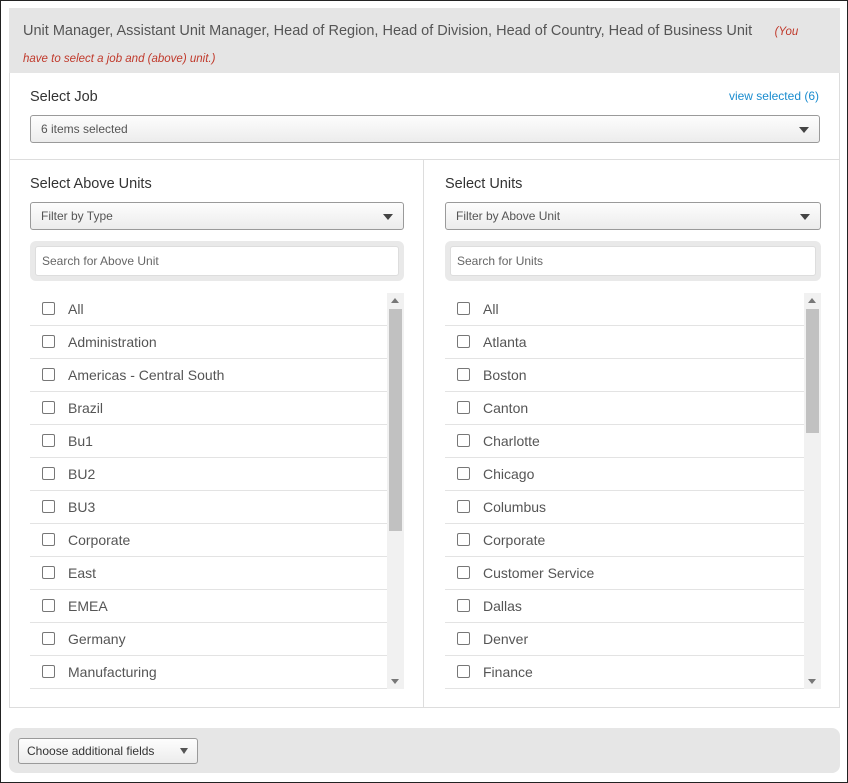 Image resolution: width=848 pixels, height=783 pixels. I want to click on units-search-input, so click(633, 261).